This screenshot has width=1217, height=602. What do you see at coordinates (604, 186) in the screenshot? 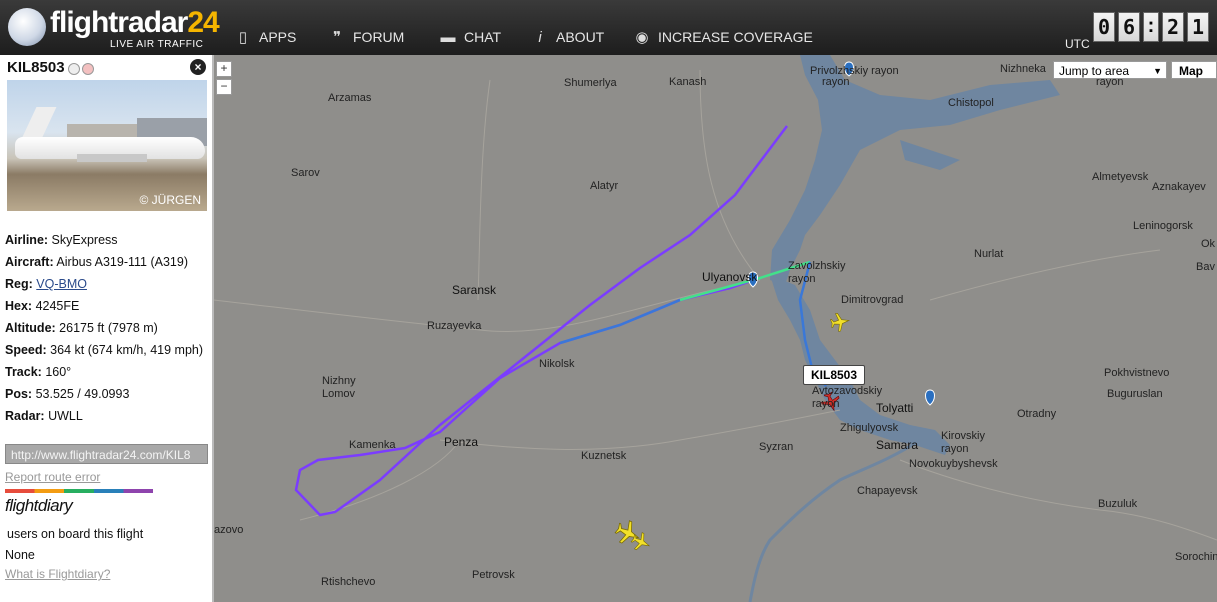
I see `city-label: Alatyr` at bounding box center [604, 186].